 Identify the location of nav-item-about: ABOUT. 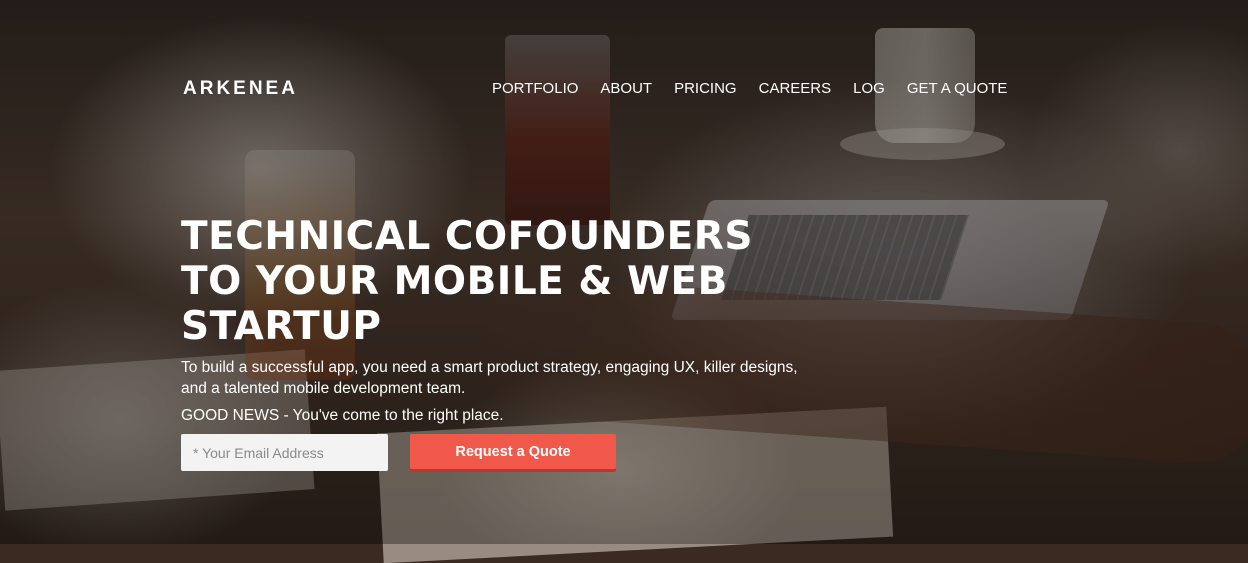
(626, 88).